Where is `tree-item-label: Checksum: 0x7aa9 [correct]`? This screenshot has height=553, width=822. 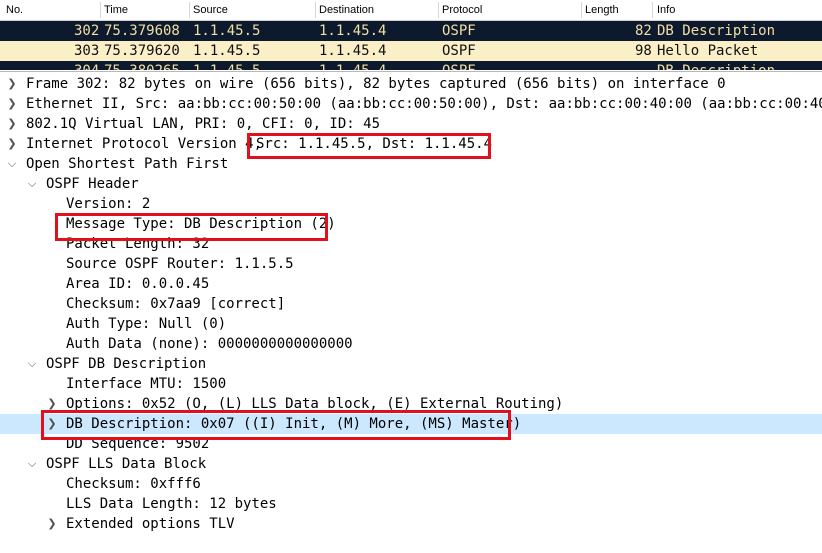
tree-item-label: Checksum: 0x7aa9 [correct] is located at coordinates (176, 304).